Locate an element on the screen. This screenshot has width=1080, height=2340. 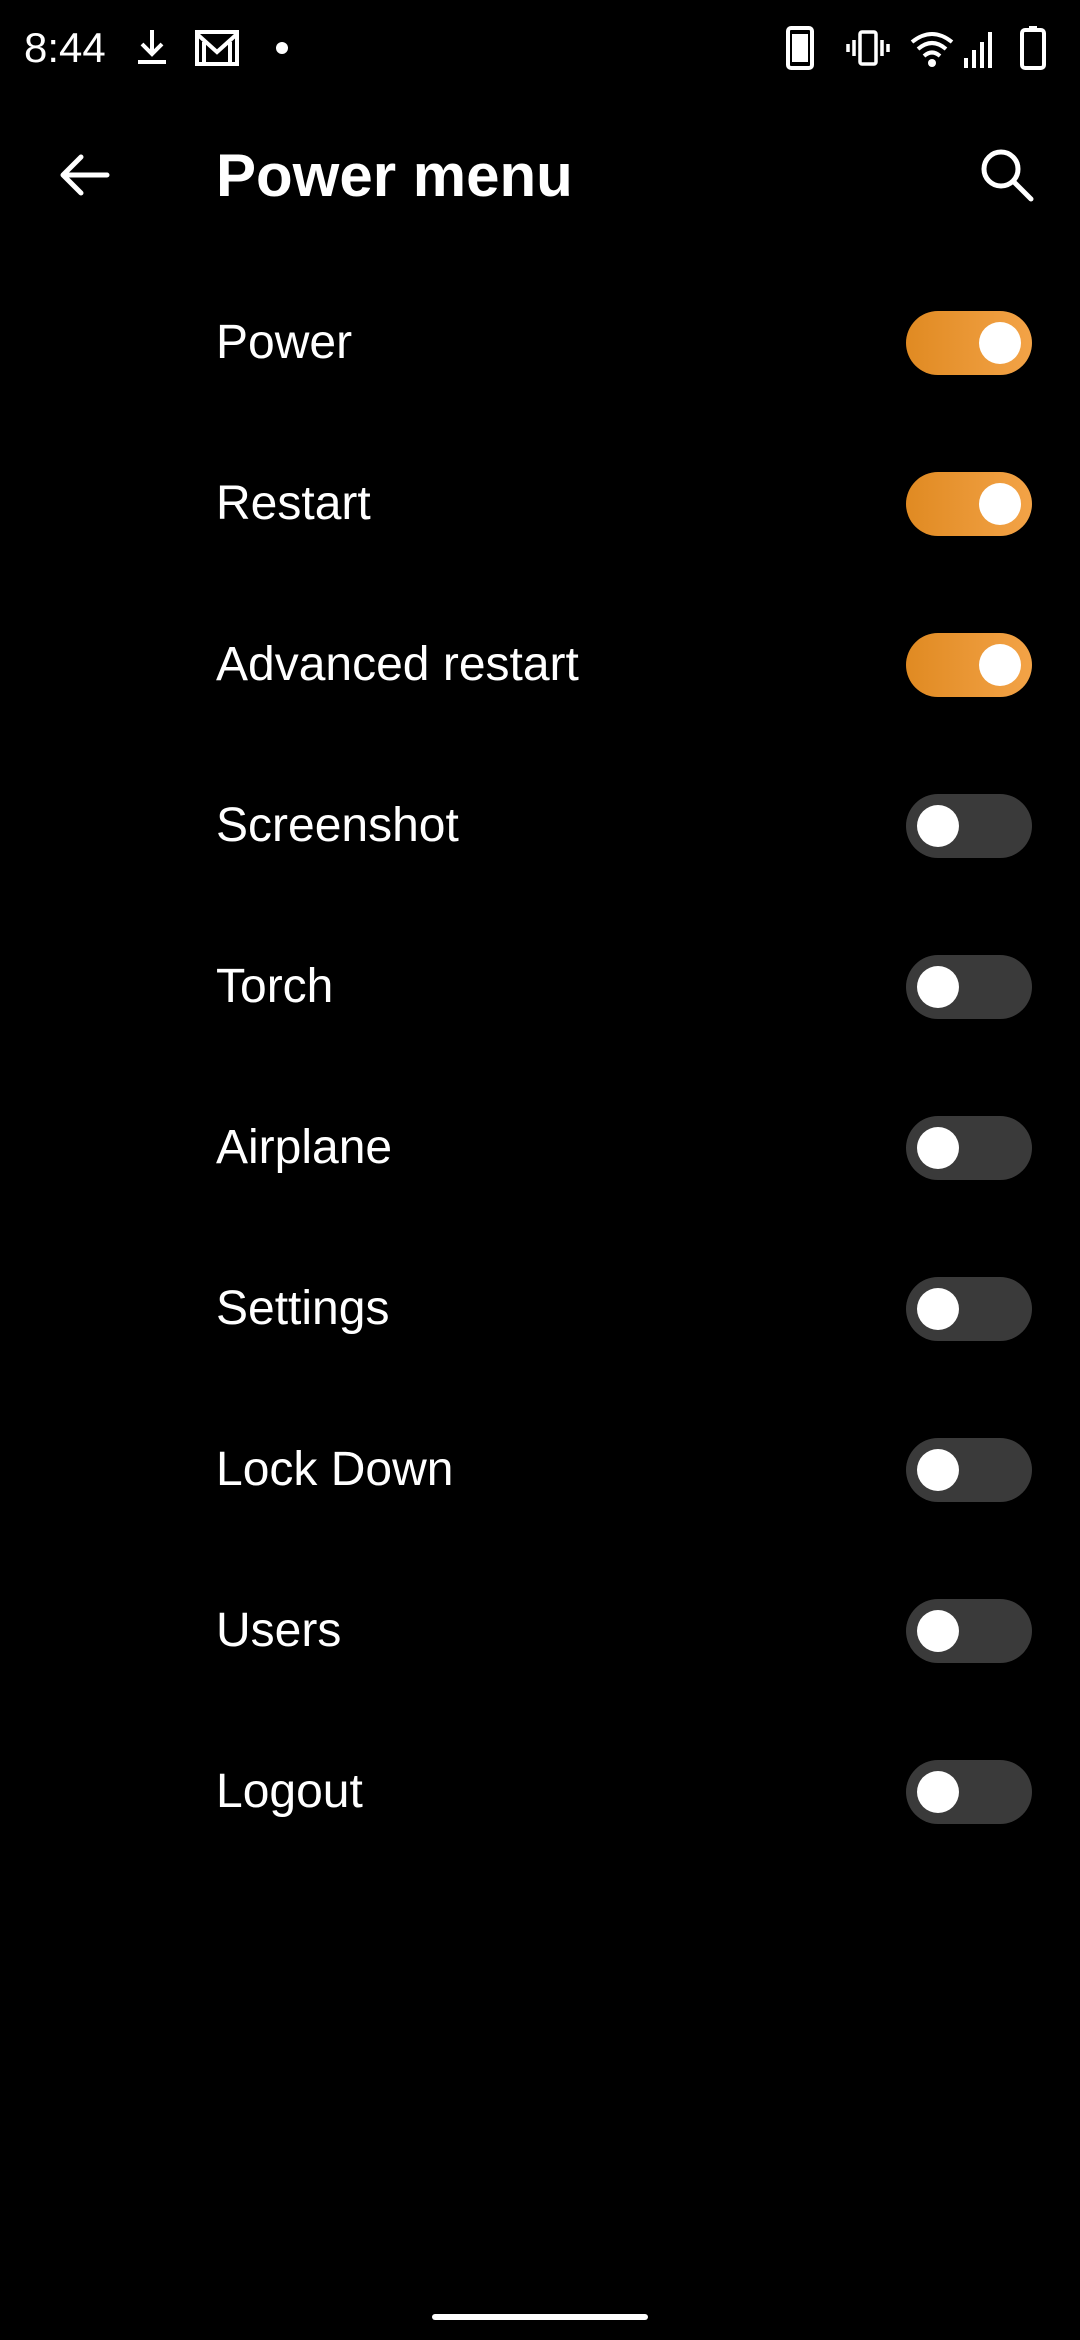
list-item-label: Lock Down is located at coordinates (335, 1469).